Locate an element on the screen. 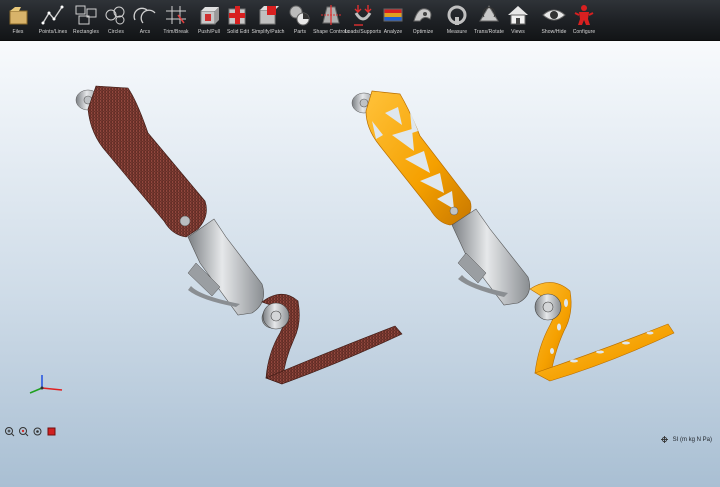 The image size is (720, 487). trim-break-label: Trim/Break is located at coordinates (176, 32).